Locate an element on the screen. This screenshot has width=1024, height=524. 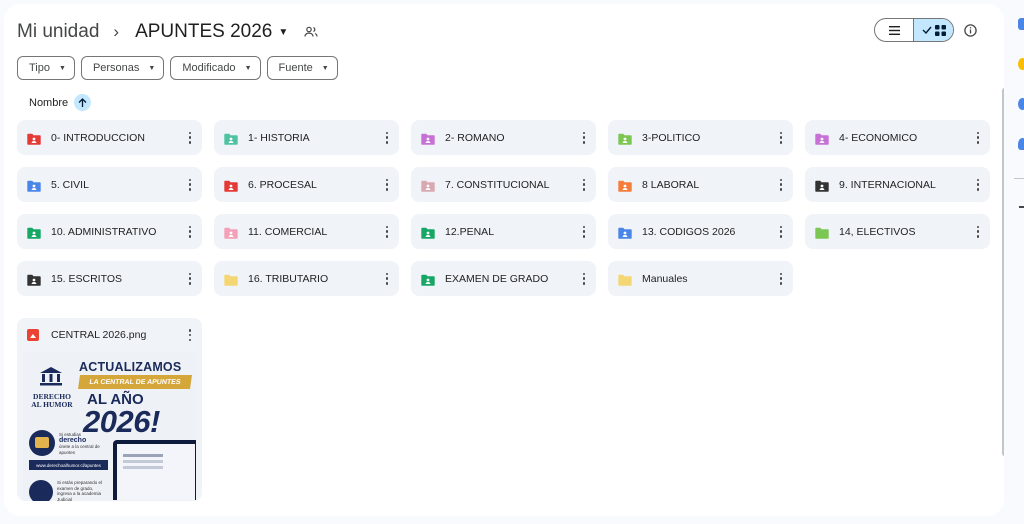
folder-card: EXAMEN DE GRADO is located at coordinates (503, 278).